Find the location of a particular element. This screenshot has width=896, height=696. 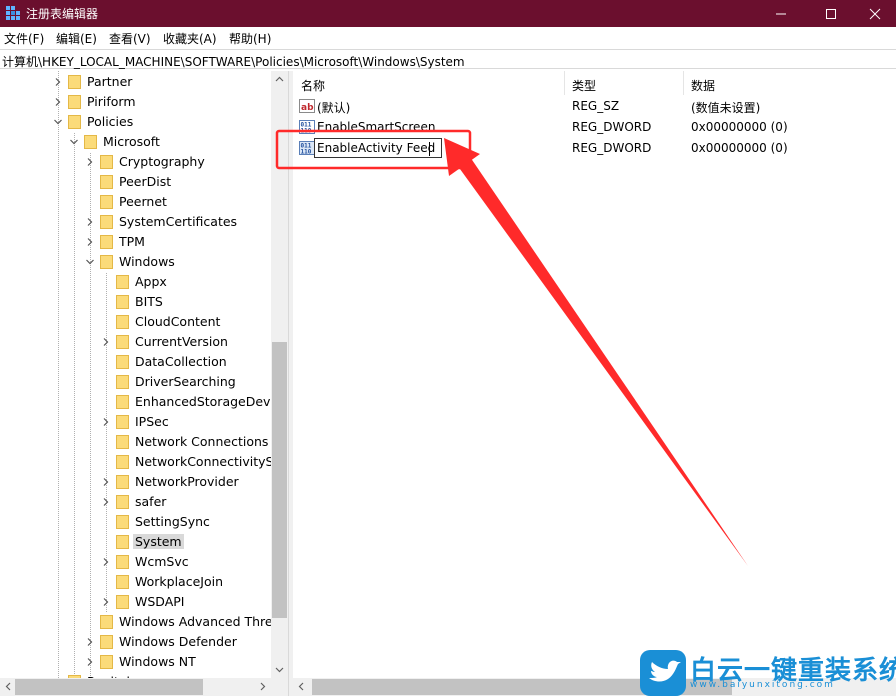

tree-node-wcmsvc: WcmSvc is located at coordinates (136, 562).